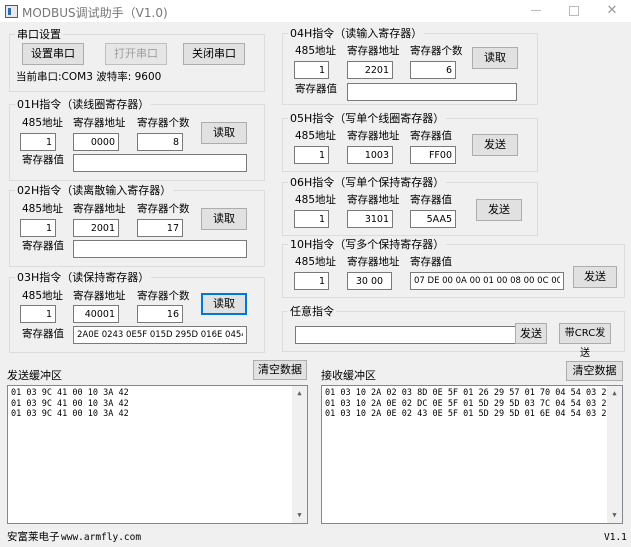 The height and width of the screenshot is (547, 631). Describe the element at coordinates (224, 304) in the screenshot. I see `cmd03-read-button: 读取` at that location.